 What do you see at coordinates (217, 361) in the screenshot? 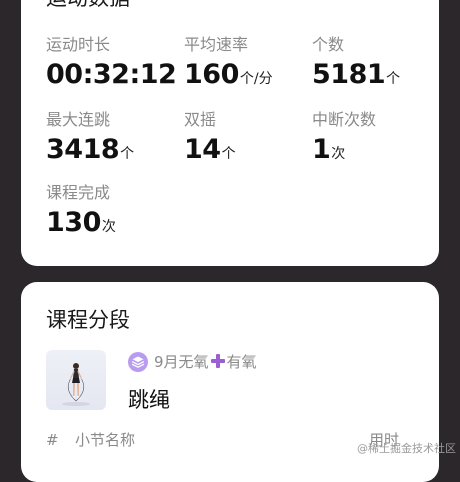
I see `plus-icon` at bounding box center [217, 361].